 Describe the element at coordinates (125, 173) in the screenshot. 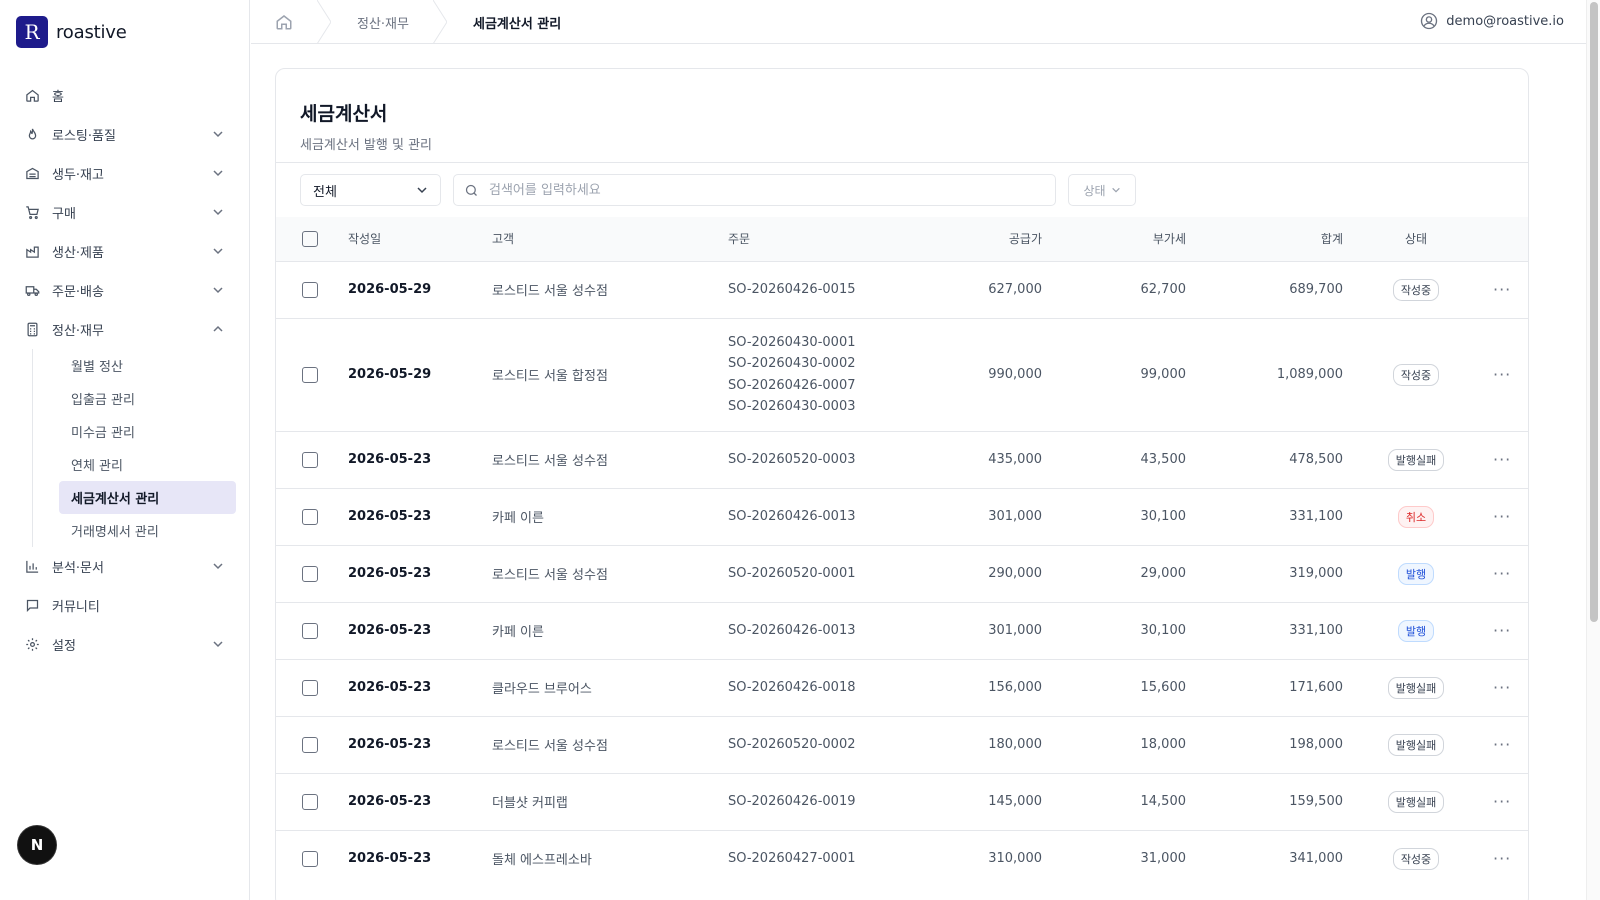

I see `sidebar-item-beans: 생두·재고` at that location.